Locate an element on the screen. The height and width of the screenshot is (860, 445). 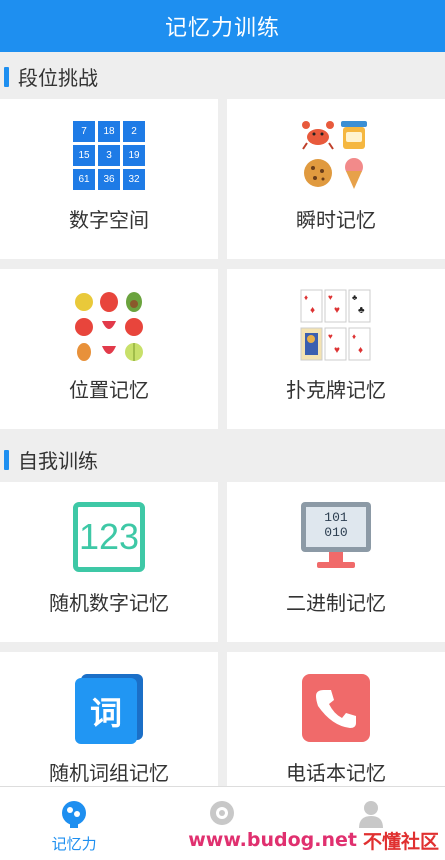
tile-binary-memory: 101 010 二进制记忆 is located at coordinates (336, 562).